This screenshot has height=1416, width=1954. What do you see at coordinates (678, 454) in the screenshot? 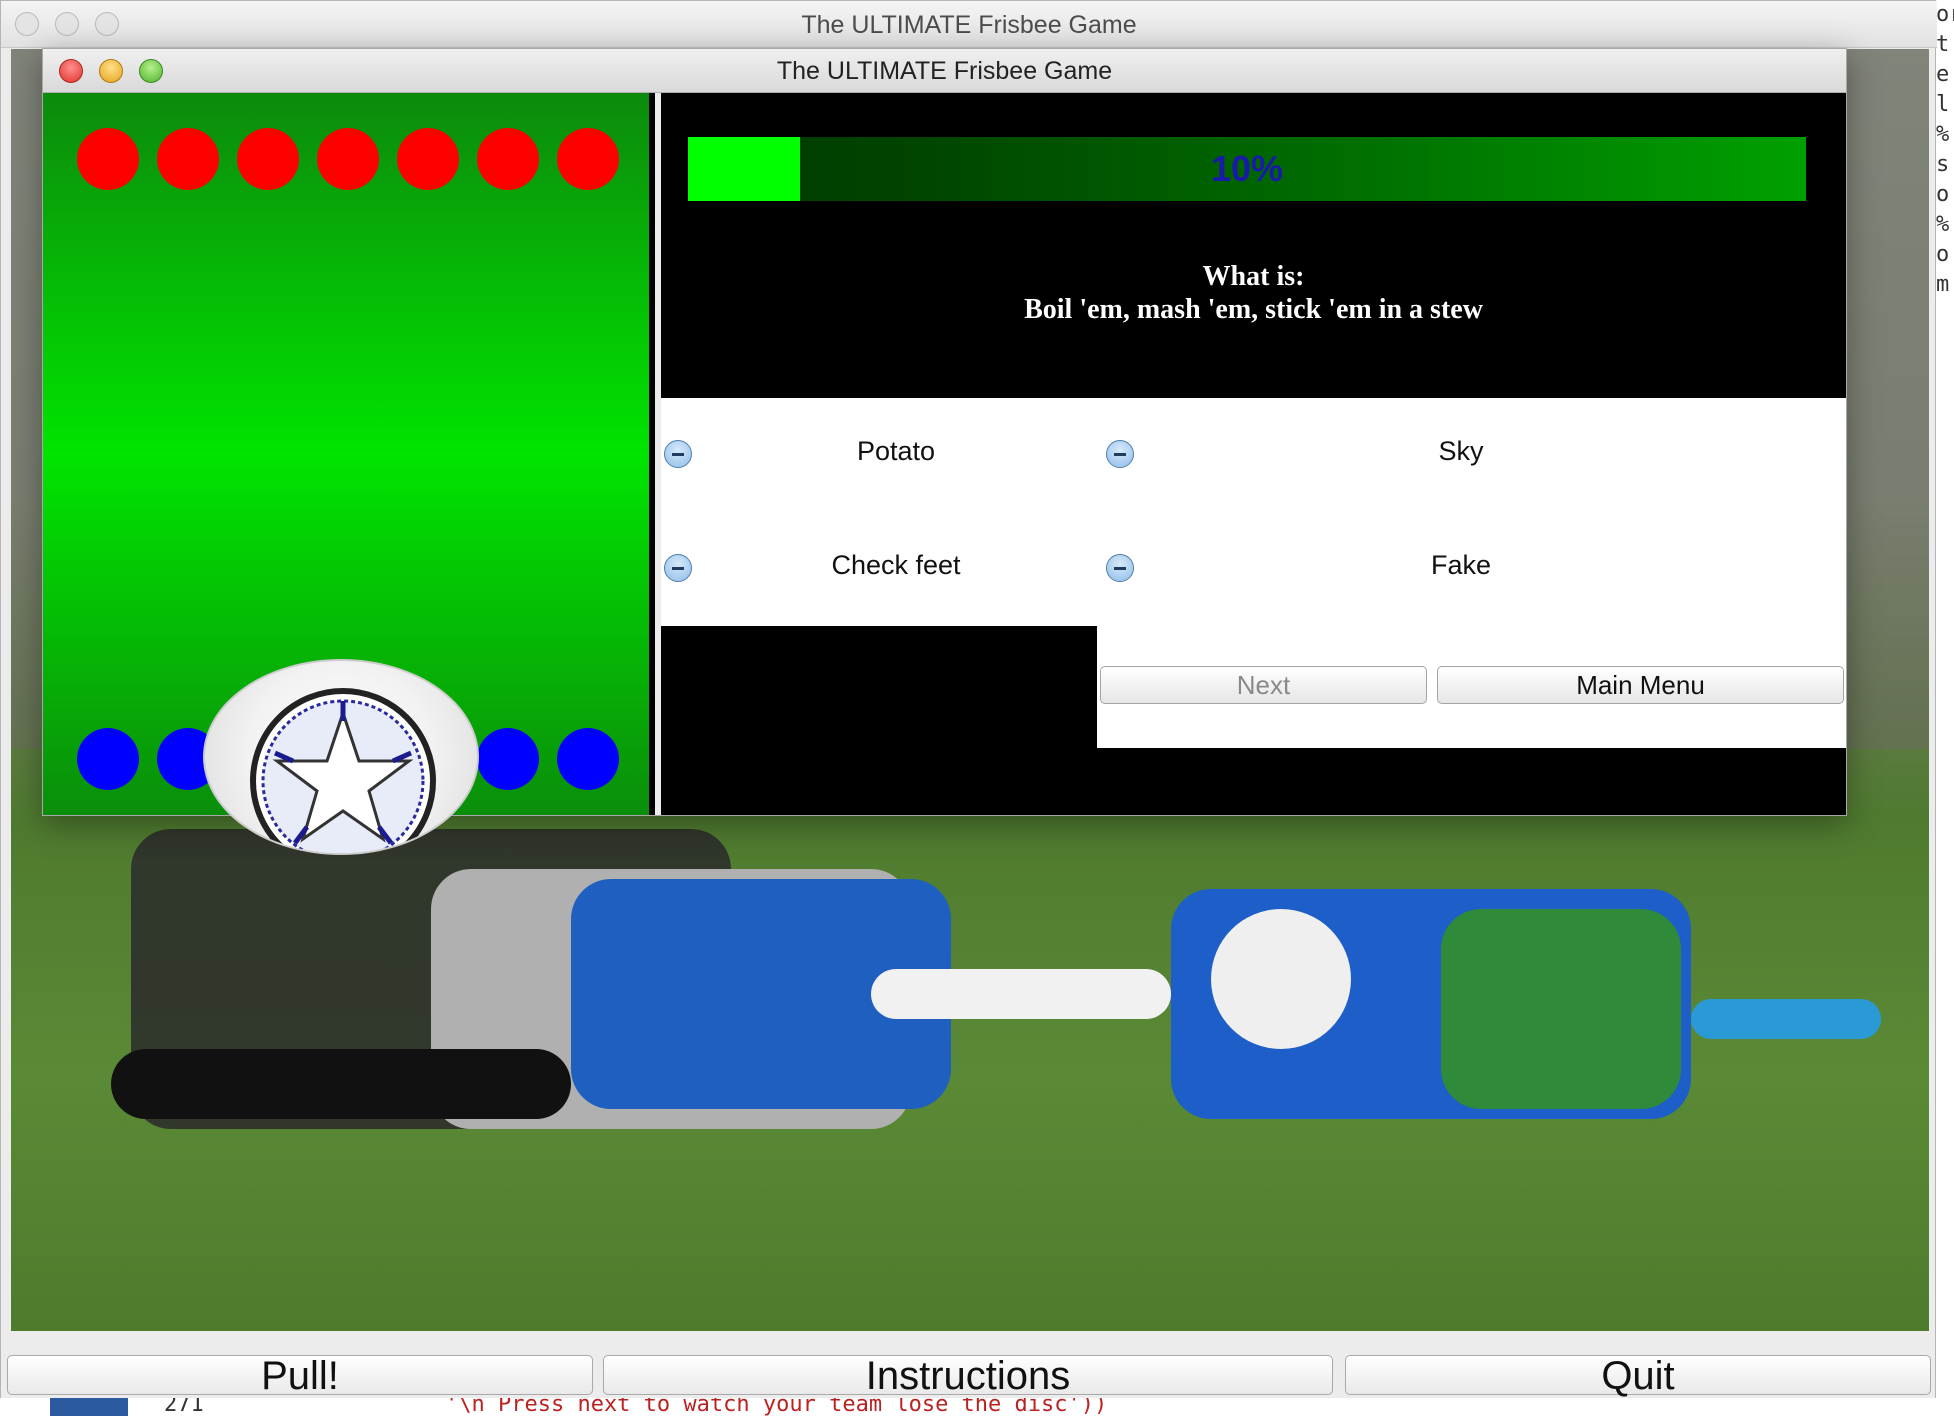
I see `answer-radio-potato` at bounding box center [678, 454].